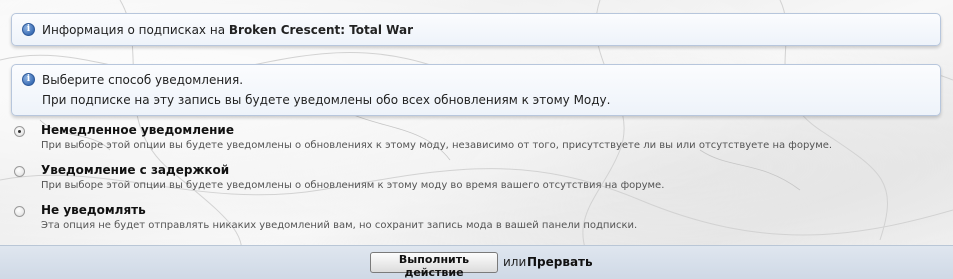 This screenshot has width=953, height=279. What do you see at coordinates (93, 210) in the screenshot?
I see `option-title: Не уведомлять` at bounding box center [93, 210].